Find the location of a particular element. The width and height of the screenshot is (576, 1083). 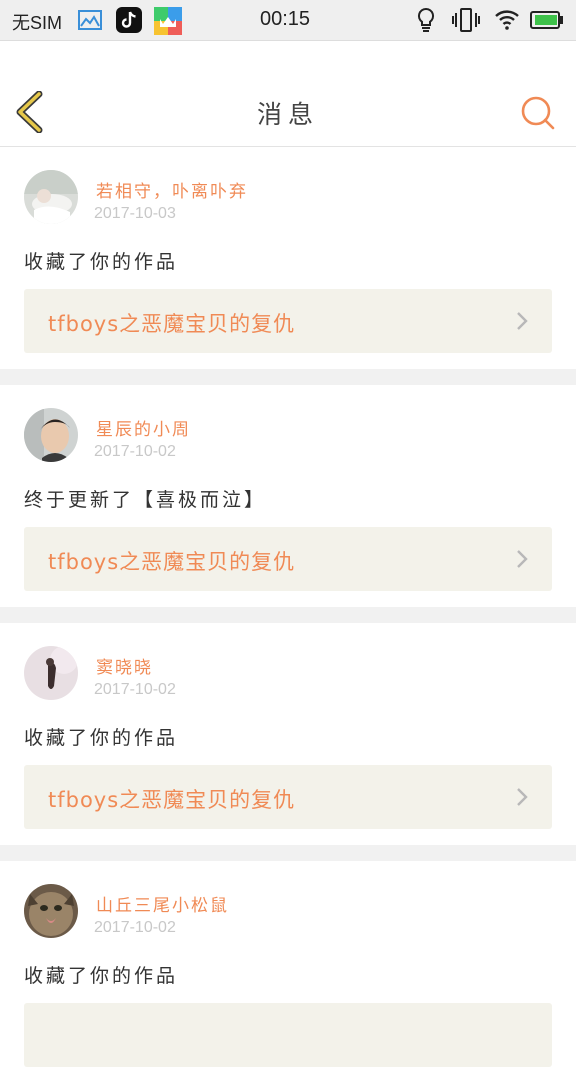

nav-bar: 消息 is located at coordinates (288, 94).